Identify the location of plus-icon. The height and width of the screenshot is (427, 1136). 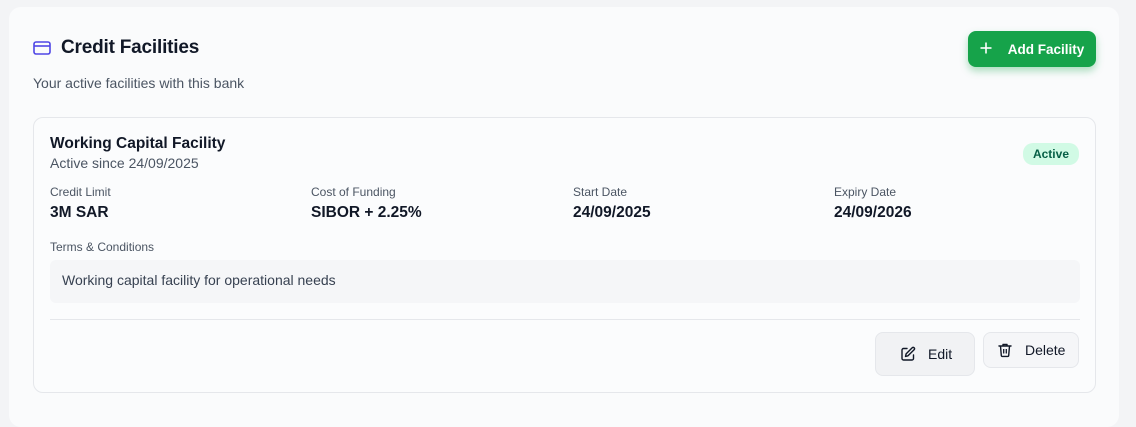
(986, 48).